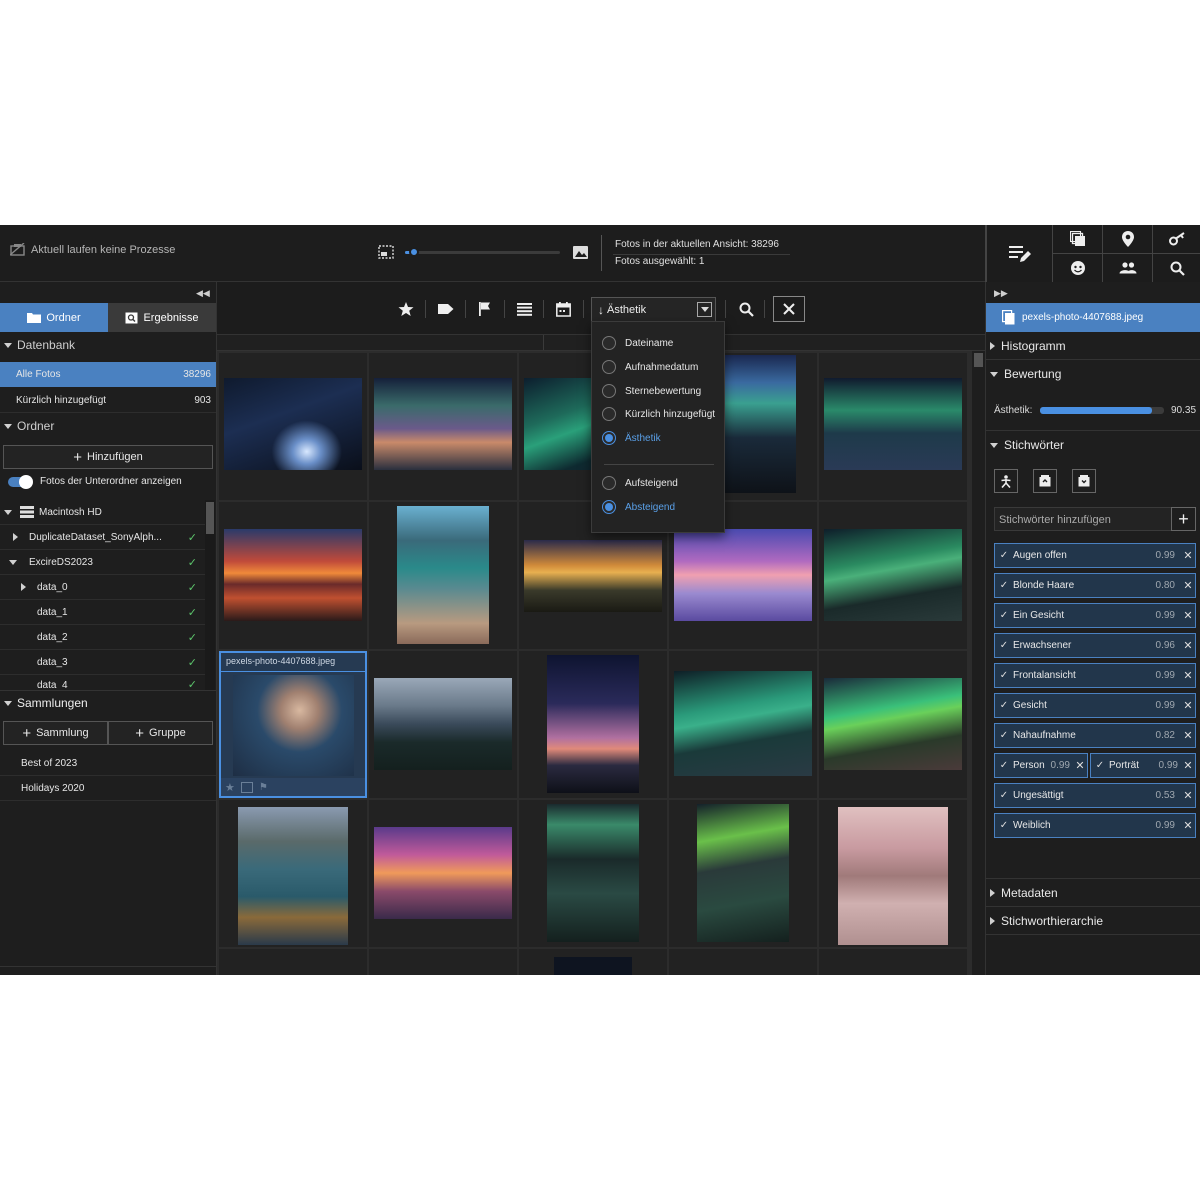 The width and height of the screenshot is (1200, 1200). Describe the element at coordinates (160, 733) in the screenshot. I see `add-group-button: + Gruppe` at that location.